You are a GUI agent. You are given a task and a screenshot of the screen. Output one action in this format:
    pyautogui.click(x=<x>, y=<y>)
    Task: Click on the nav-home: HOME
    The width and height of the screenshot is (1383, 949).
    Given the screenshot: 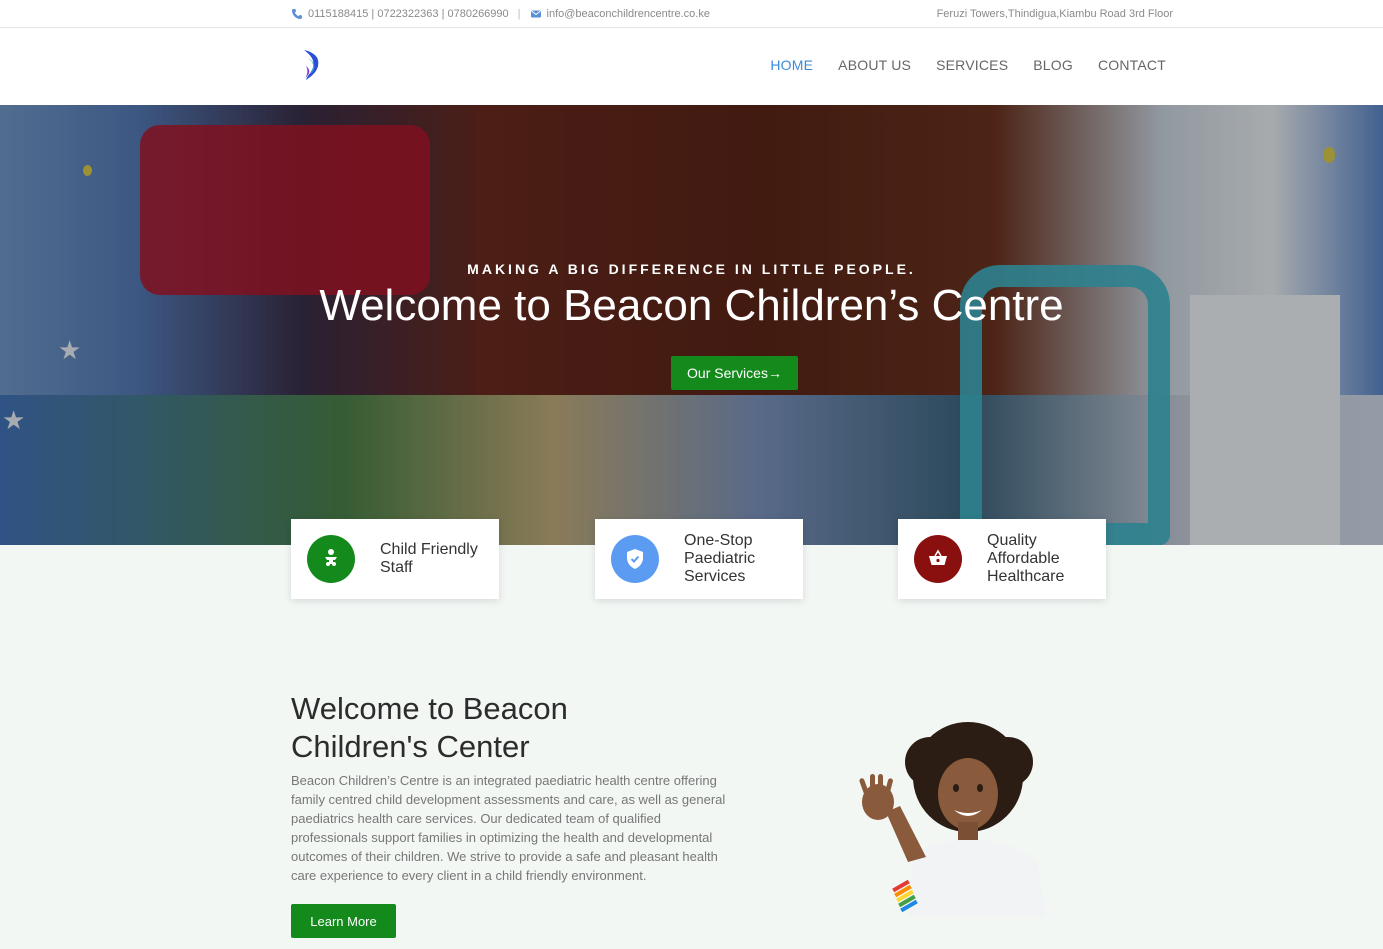 What is the action you would take?
    pyautogui.click(x=791, y=65)
    